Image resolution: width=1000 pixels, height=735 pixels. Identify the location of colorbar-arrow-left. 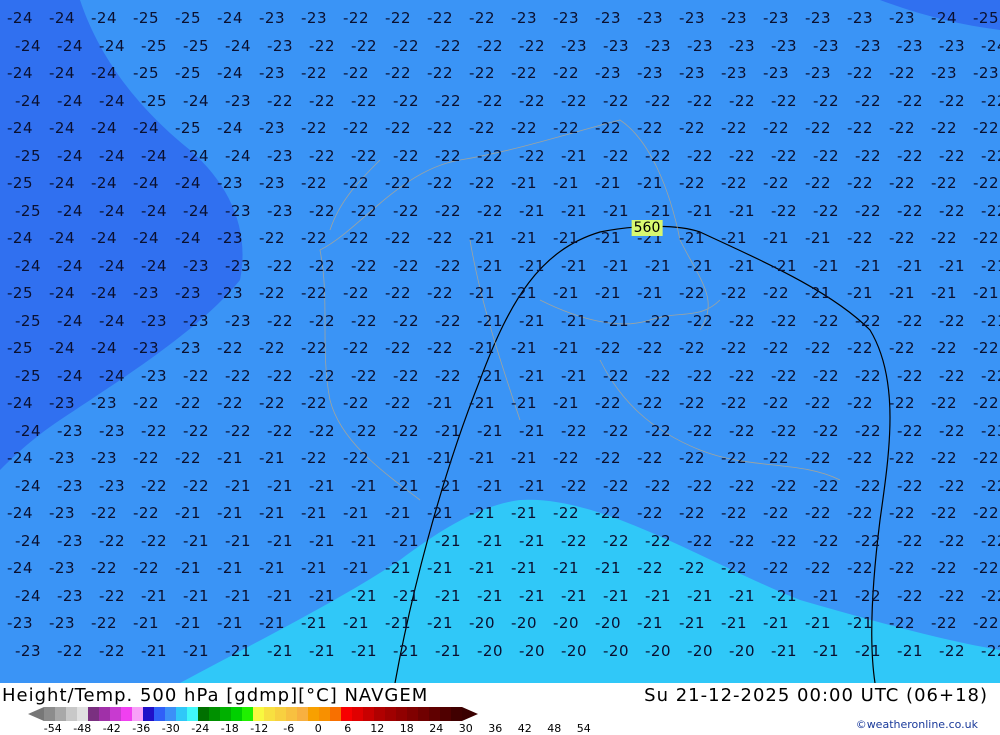
(36, 714).